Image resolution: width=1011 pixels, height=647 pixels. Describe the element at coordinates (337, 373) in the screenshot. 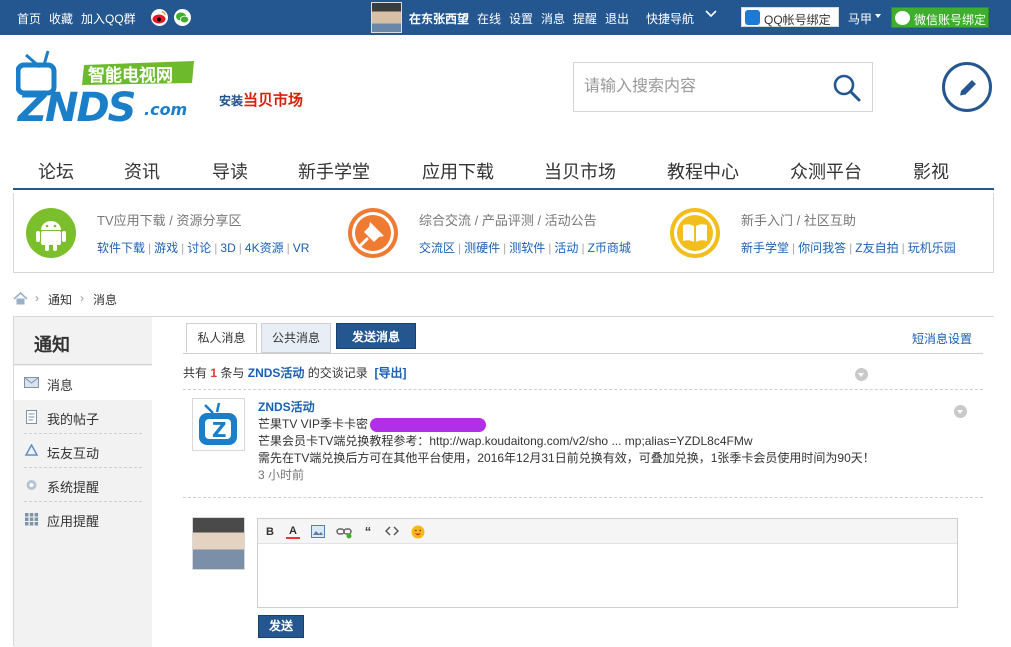

I see `summary-suffix: 的交谈记录` at that location.